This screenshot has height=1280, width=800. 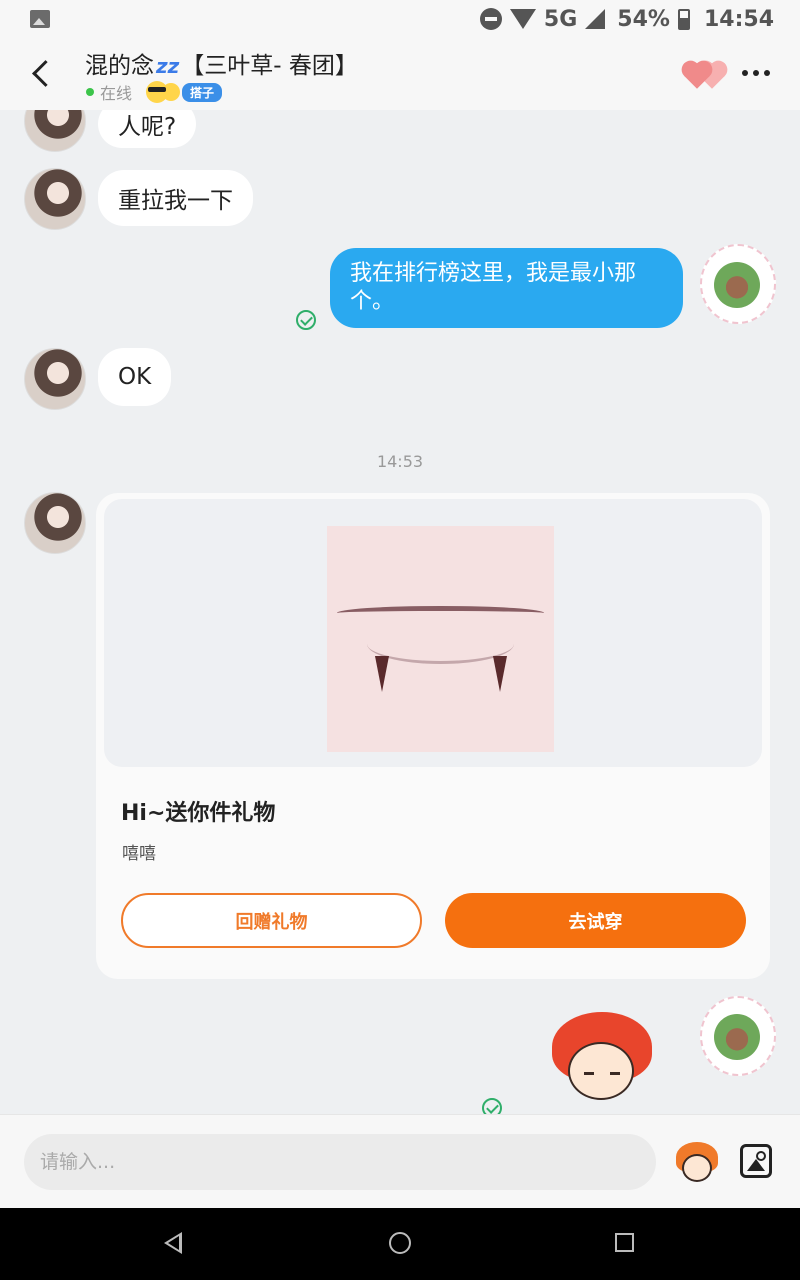 I want to click on network-type: 5G, so click(x=560, y=19).